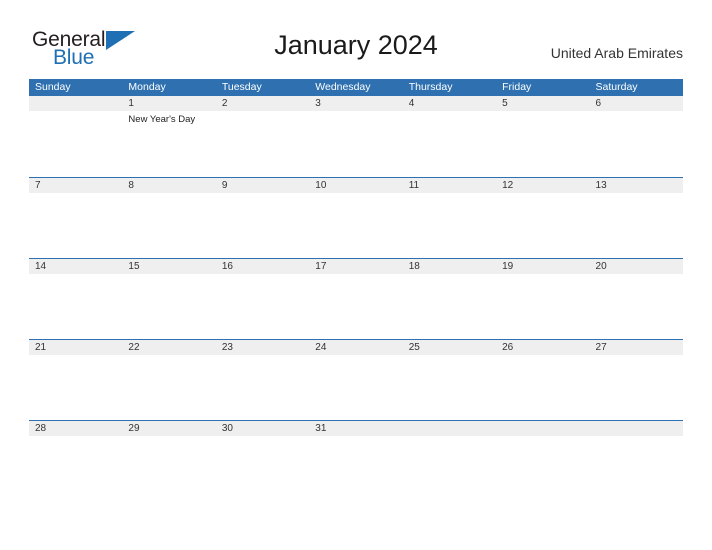  I want to click on day-number: 30, so click(262, 428).